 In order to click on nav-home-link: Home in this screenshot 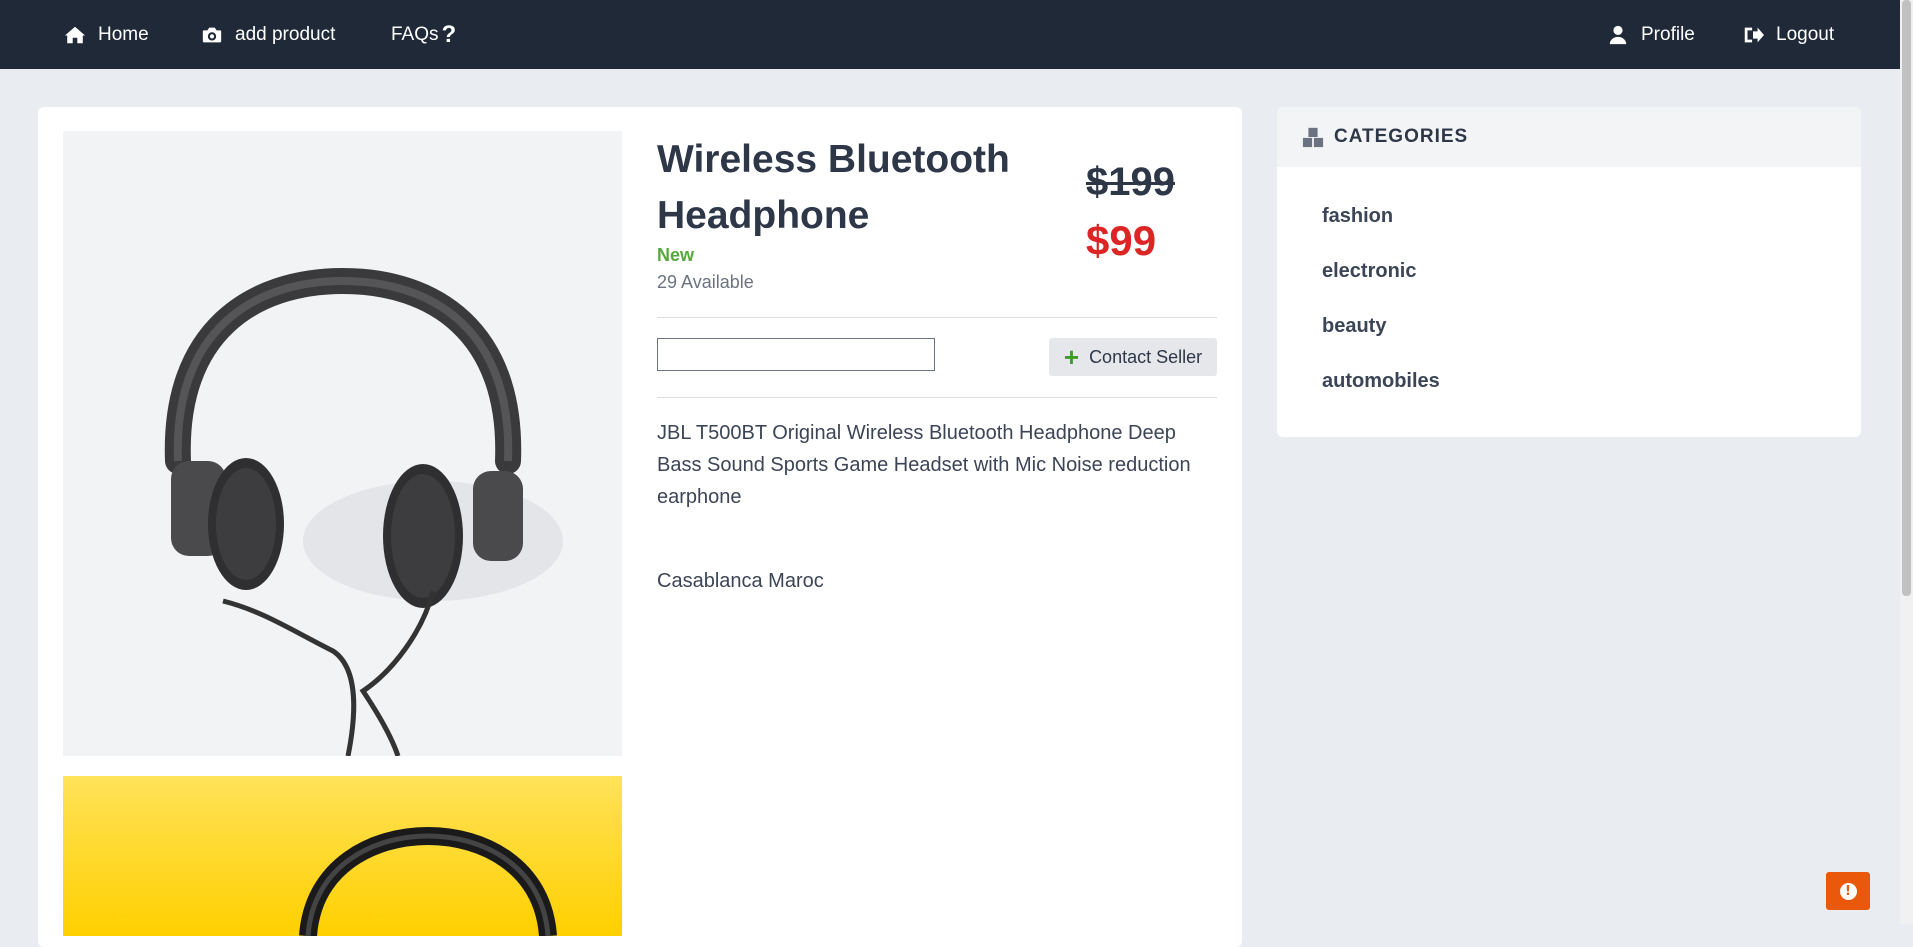, I will do `click(106, 34)`.